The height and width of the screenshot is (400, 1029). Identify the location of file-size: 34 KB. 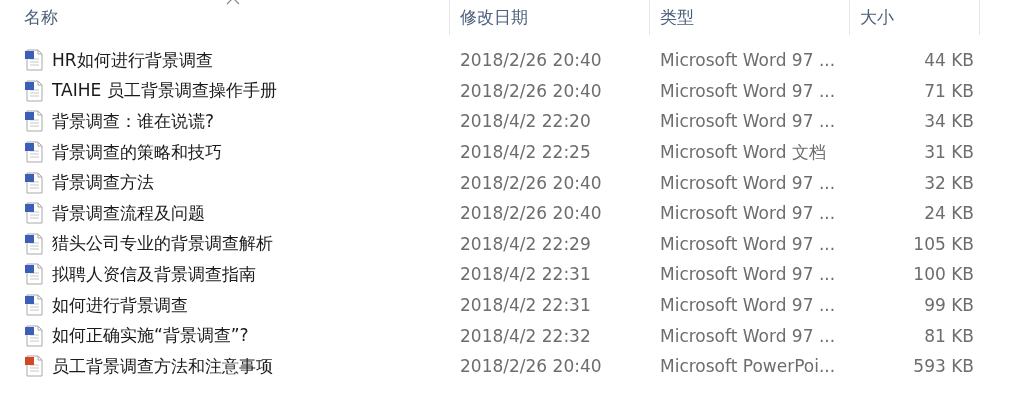
(949, 121).